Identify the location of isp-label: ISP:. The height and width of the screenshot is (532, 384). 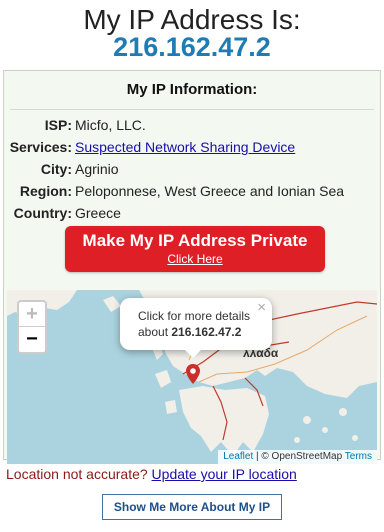
(58, 125).